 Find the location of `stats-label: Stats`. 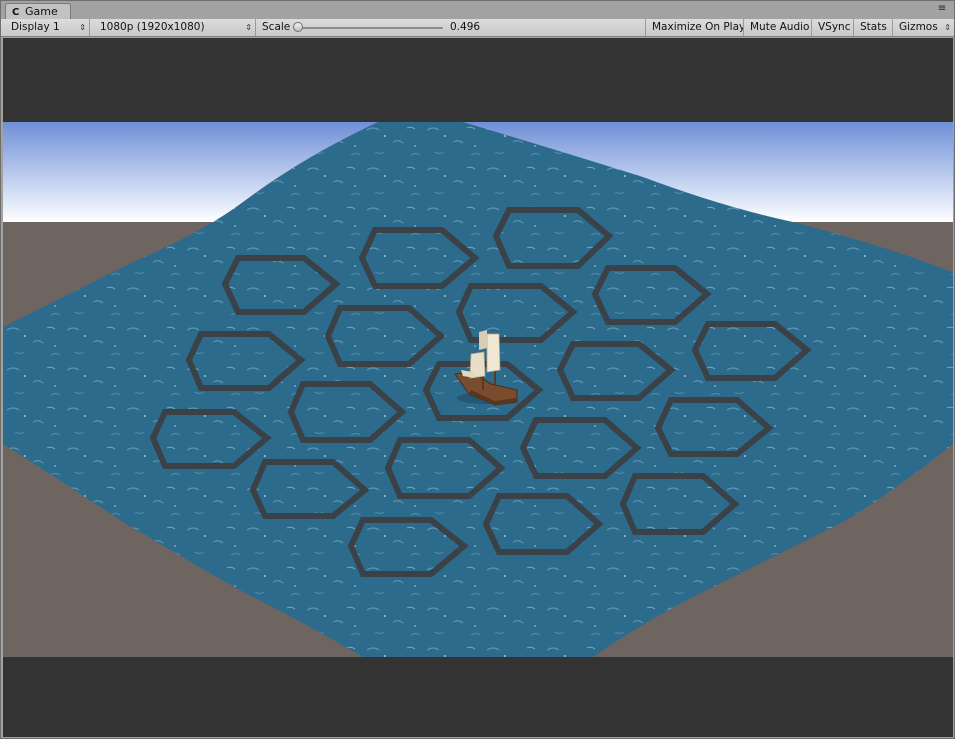

stats-label: Stats is located at coordinates (873, 27).